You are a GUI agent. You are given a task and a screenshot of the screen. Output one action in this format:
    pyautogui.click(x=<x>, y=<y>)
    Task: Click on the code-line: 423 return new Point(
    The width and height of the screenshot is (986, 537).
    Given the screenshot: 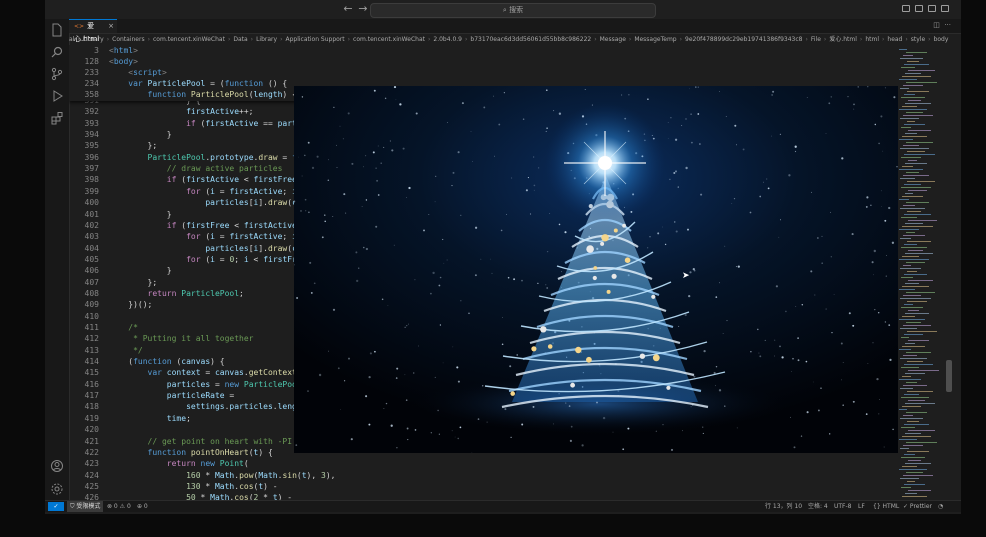 What is the action you would take?
    pyautogui.click(x=483, y=463)
    